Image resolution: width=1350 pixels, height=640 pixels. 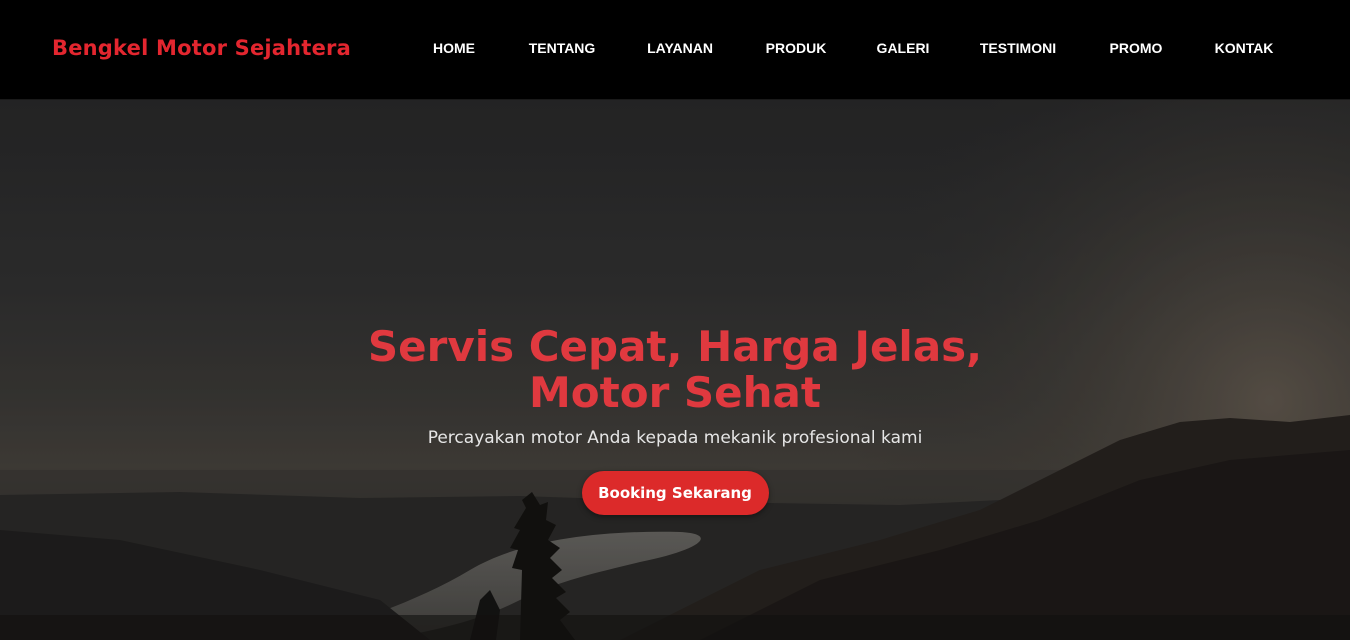 I want to click on nav-link-kontak: KONTAK, so click(x=1244, y=48).